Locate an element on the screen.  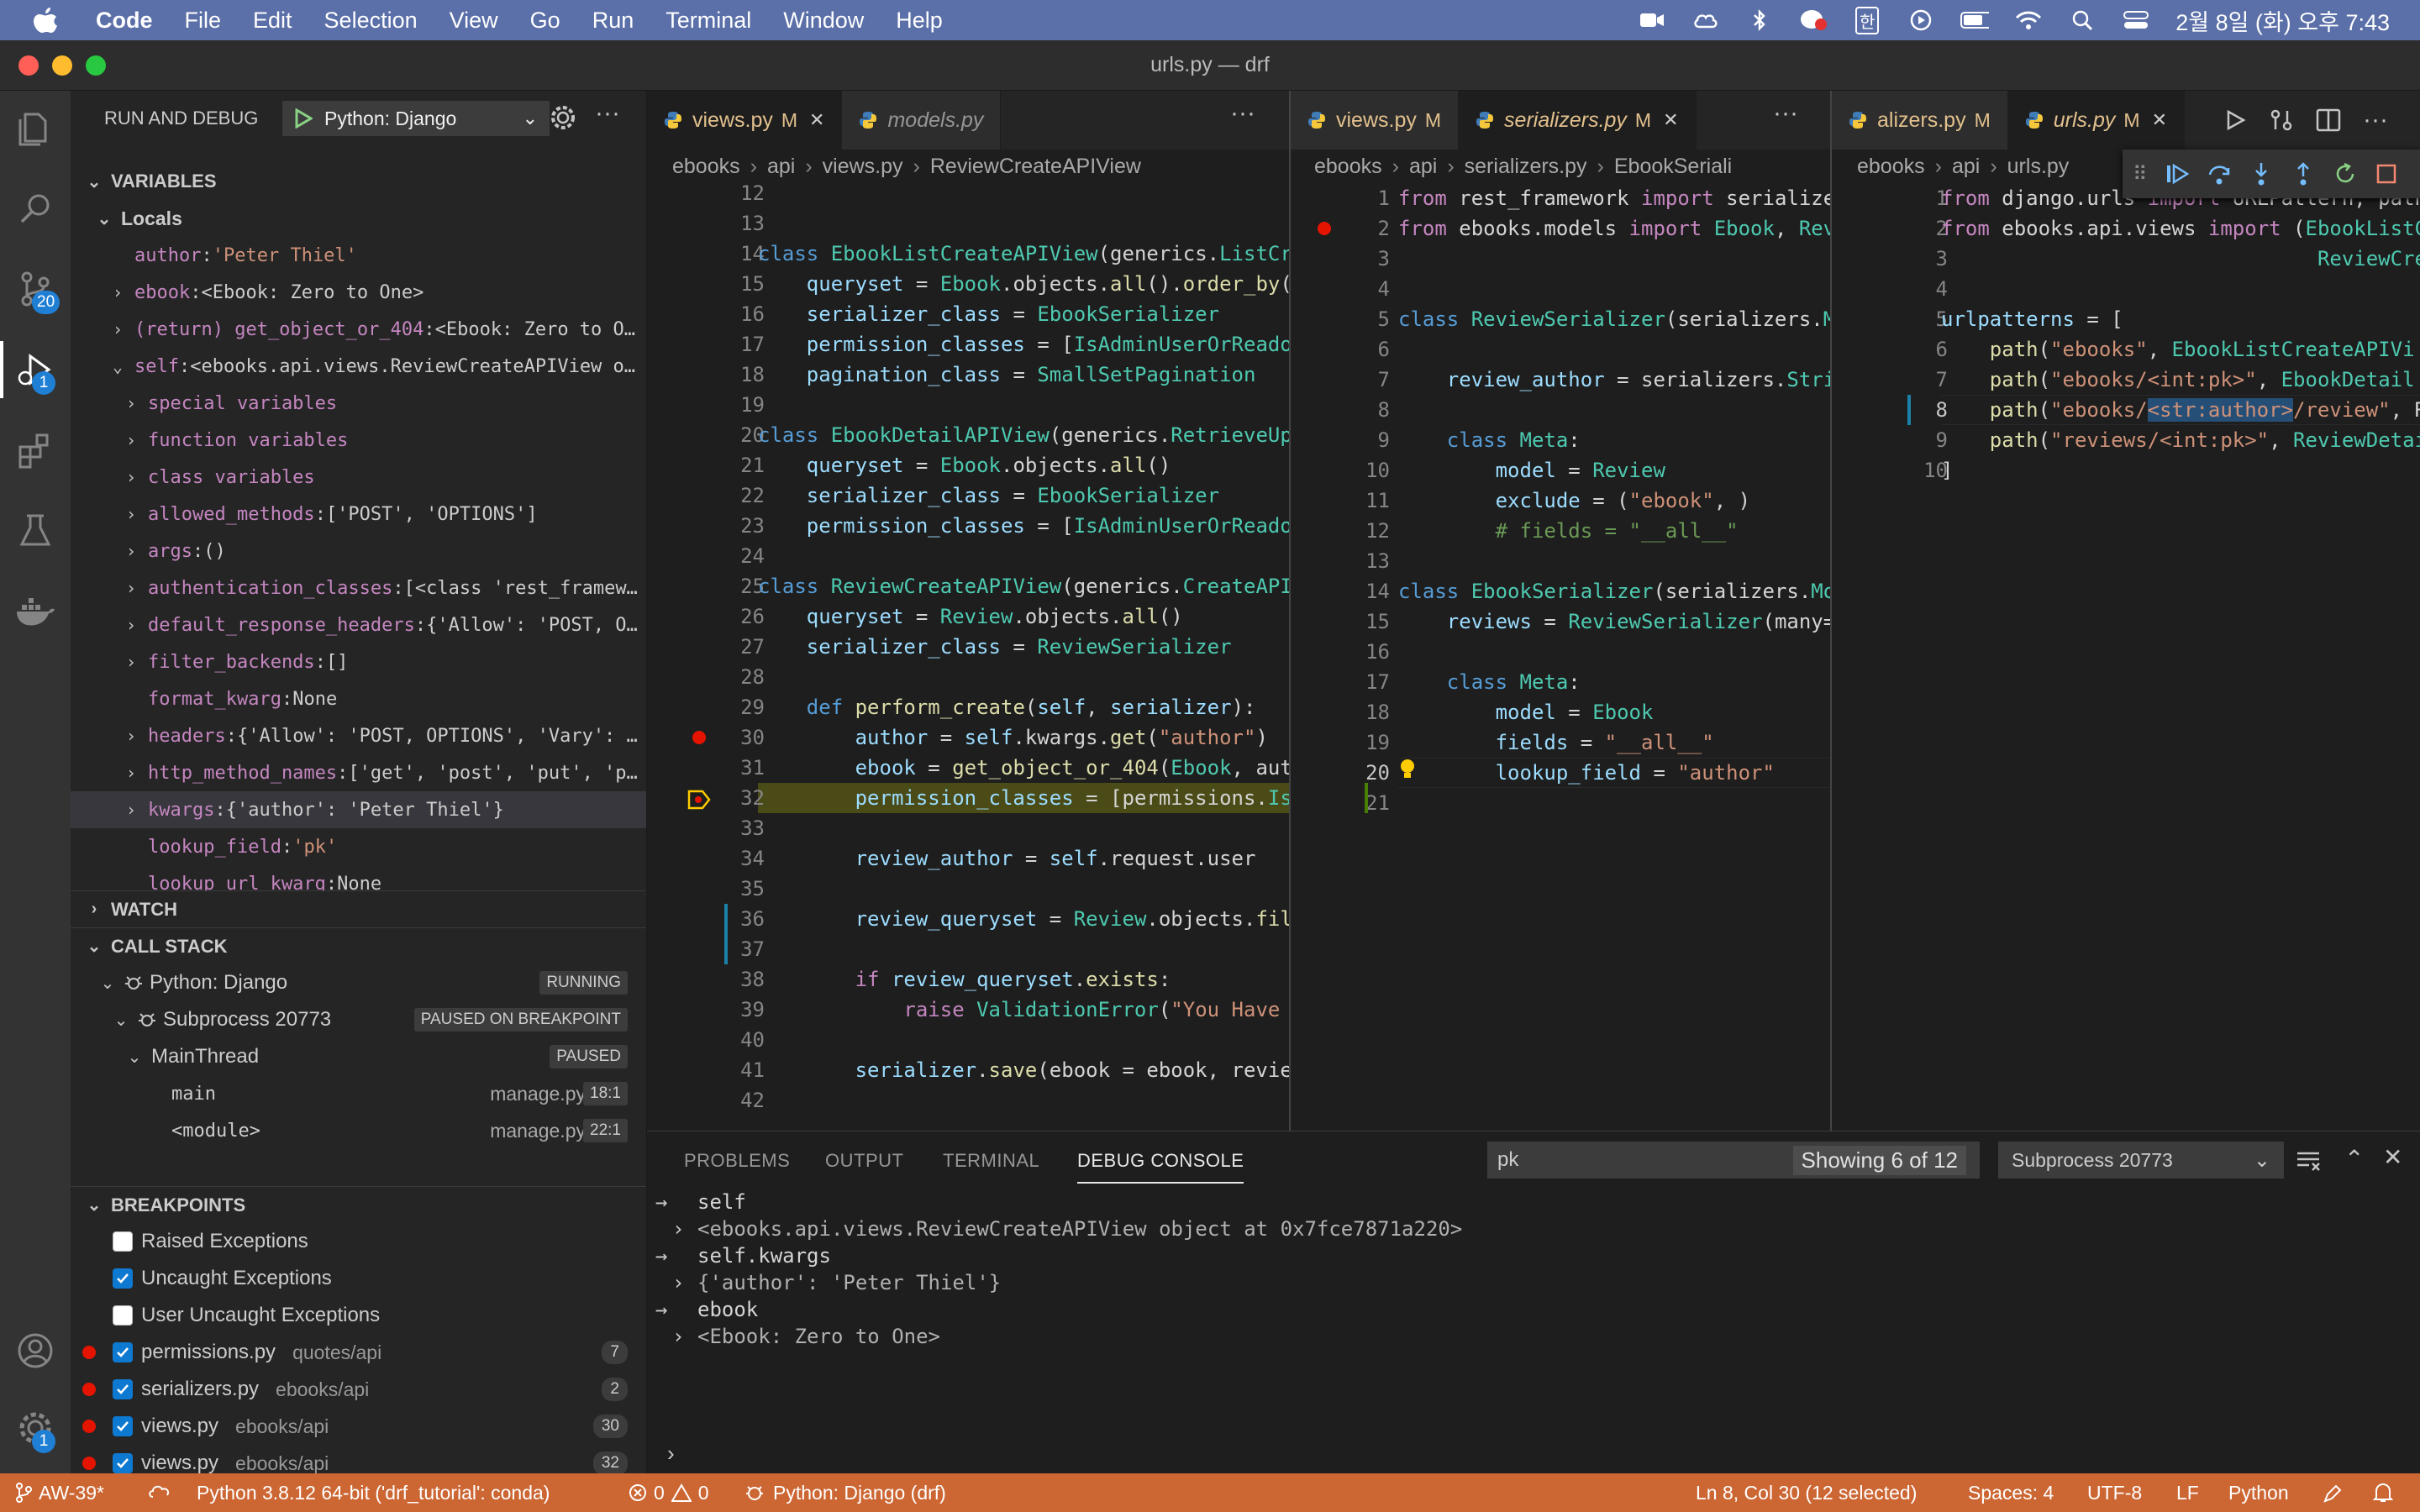
menu-file: File is located at coordinates (203, 21).